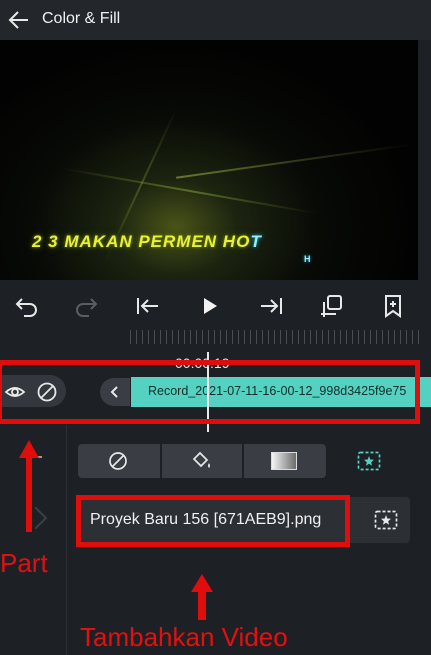  I want to click on skip-start-icon, so click(148, 306).